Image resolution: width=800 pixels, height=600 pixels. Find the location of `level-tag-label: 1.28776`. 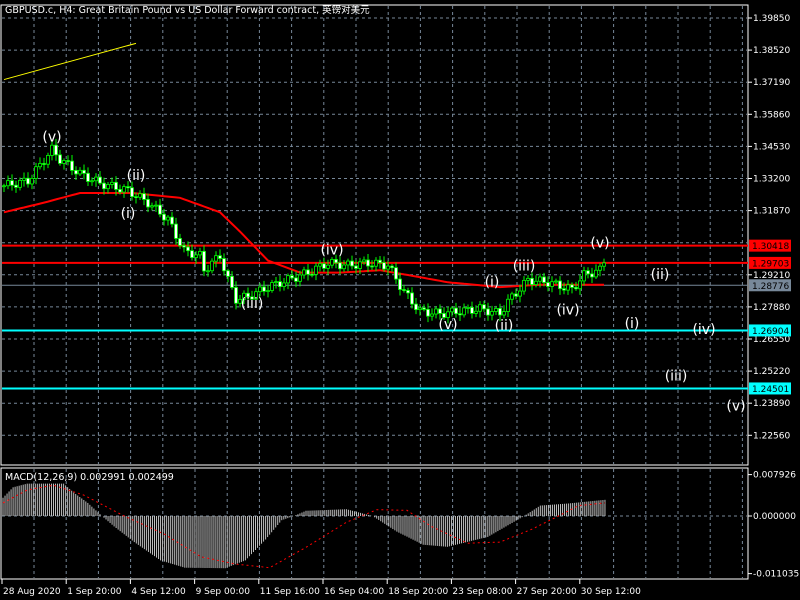

level-tag-label: 1.28776 is located at coordinates (770, 287).